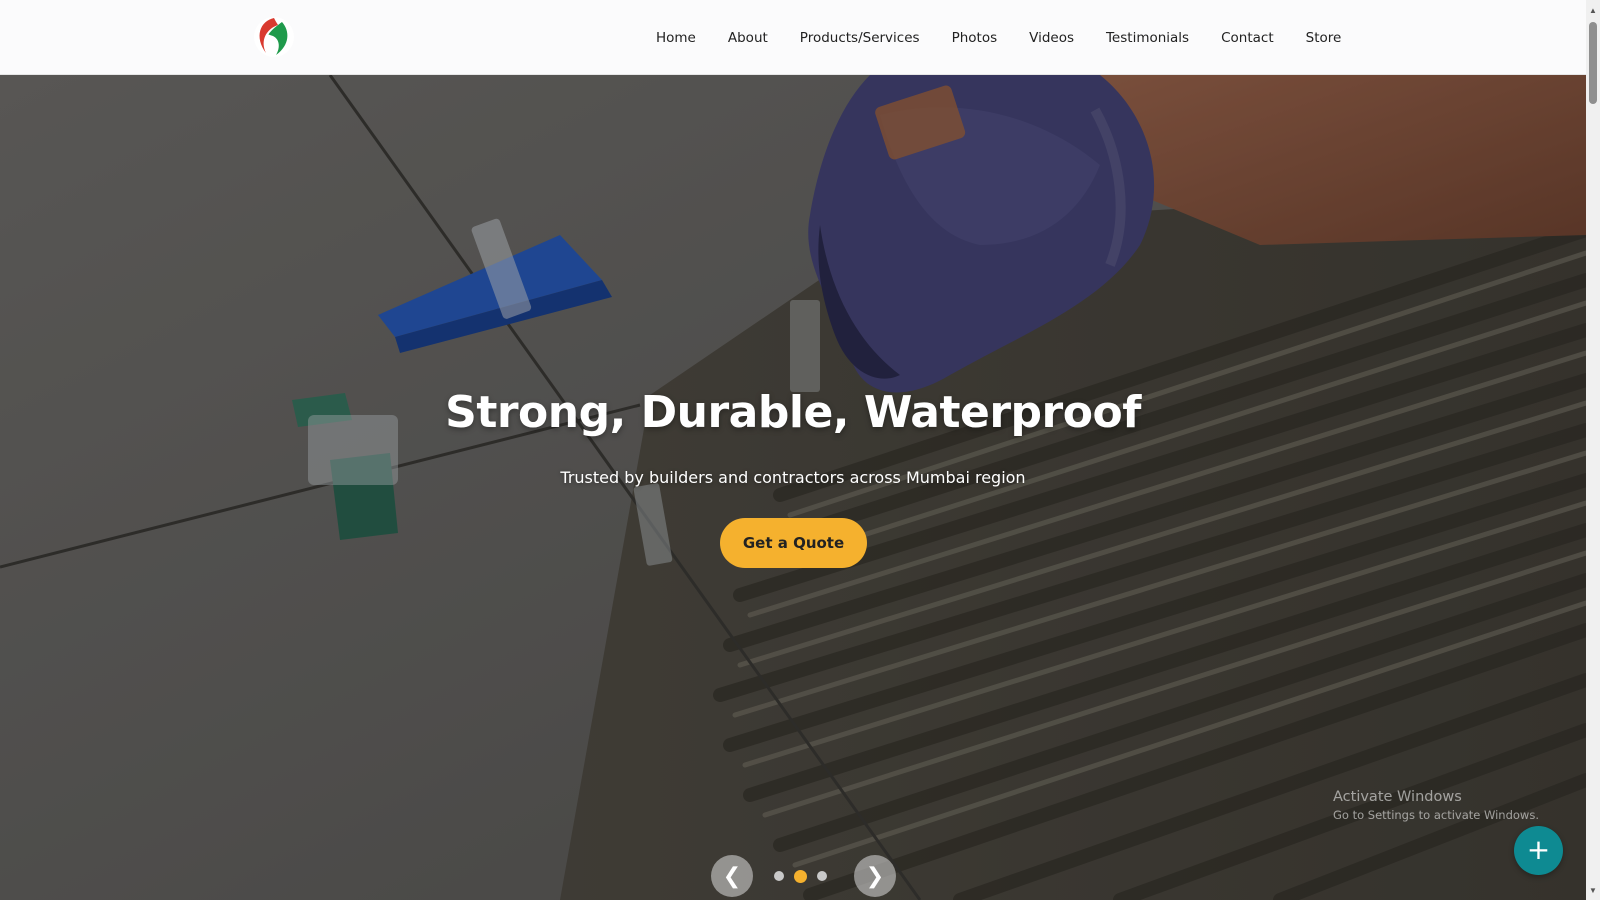 This screenshot has height=900, width=1600. I want to click on nav-products-services: Products/Services, so click(860, 38).